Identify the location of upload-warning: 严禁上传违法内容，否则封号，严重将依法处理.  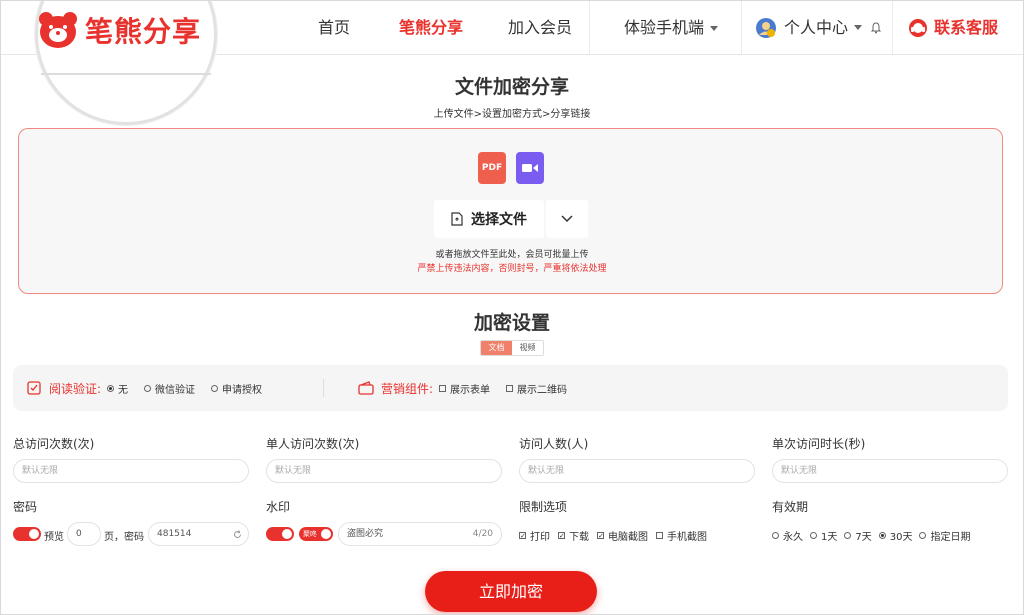
(512, 269).